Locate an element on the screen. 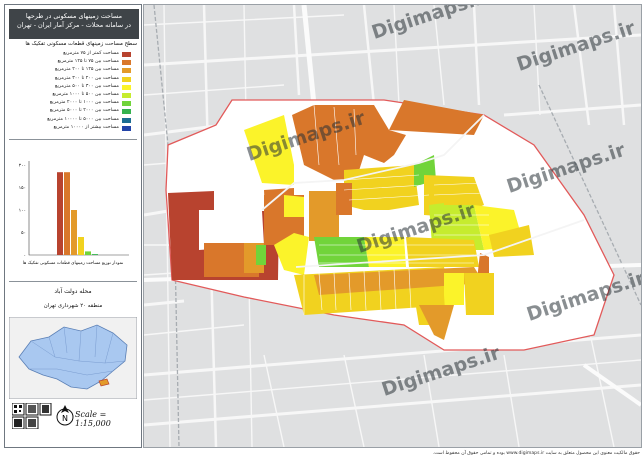 The height and width of the screenshot is (461, 643). legend-label: مساحت بین ۱۰۰۰ تا ۲۰۰۰ مترمربع is located at coordinates (84, 103).